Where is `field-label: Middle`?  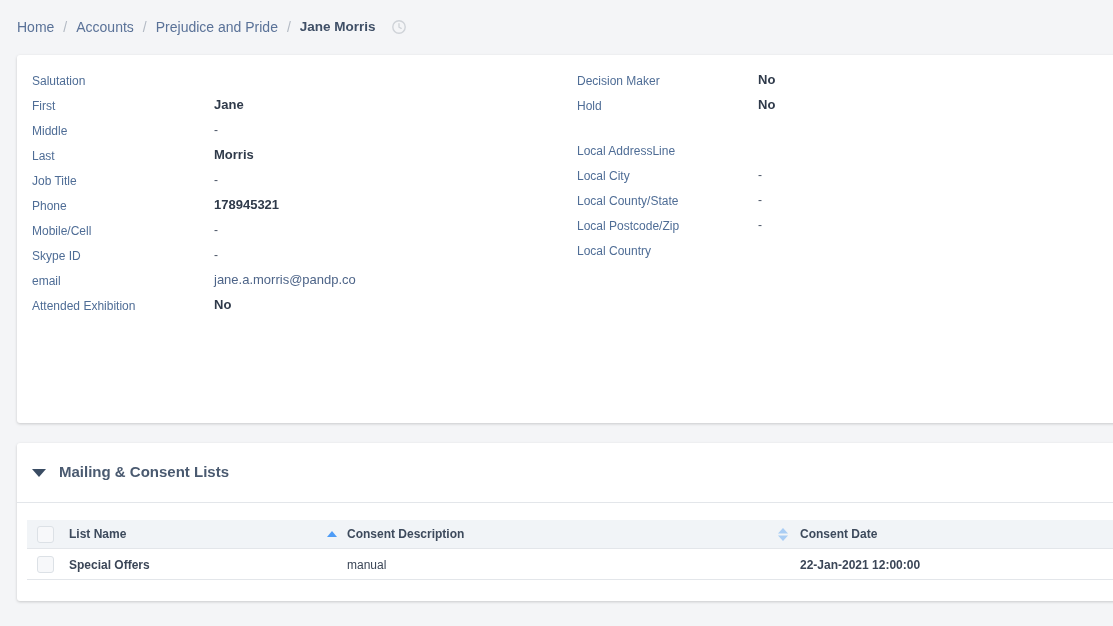 field-label: Middle is located at coordinates (50, 130).